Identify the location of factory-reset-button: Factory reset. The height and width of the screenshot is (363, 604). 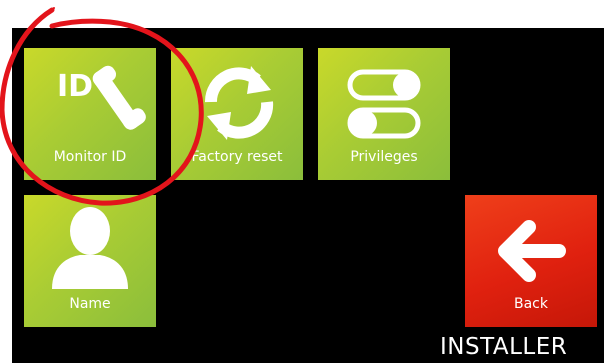
(237, 114).